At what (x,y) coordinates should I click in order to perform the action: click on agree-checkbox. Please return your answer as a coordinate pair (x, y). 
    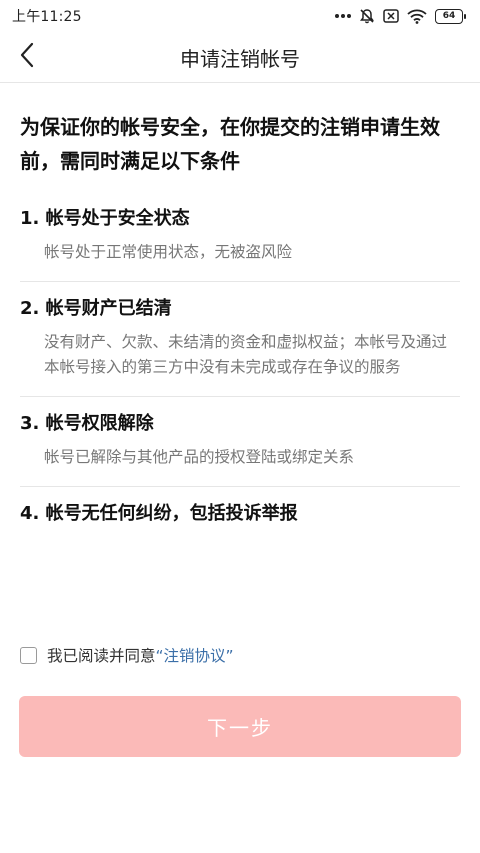
    Looking at the image, I should click on (28, 655).